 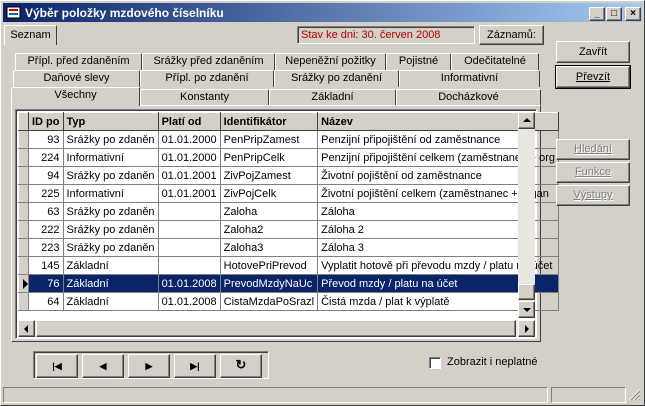 What do you see at coordinates (269, 265) in the screenshot?
I see `cell-identifikator: HotovePriPrevod` at bounding box center [269, 265].